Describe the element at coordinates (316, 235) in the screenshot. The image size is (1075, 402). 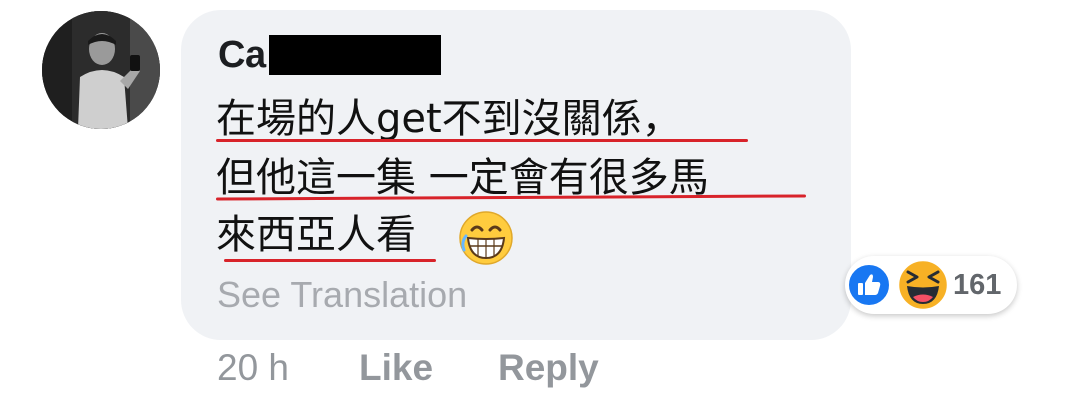
I see `comment-text-line-3: 來西亞人看` at that location.